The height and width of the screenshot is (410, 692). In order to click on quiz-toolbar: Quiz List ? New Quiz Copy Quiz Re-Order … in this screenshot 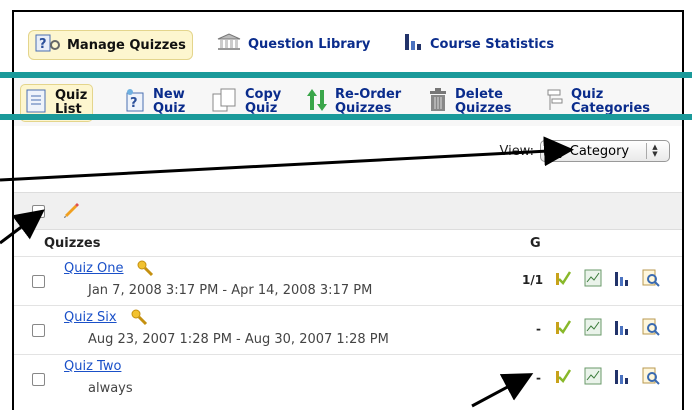, I will do `click(348, 101)`.